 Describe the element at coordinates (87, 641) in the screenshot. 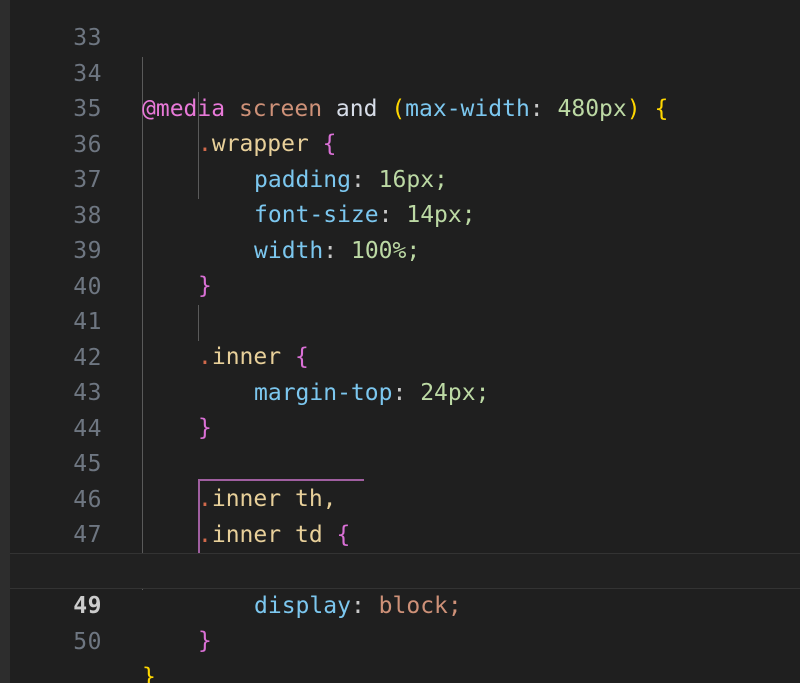

I see `line-number: 50` at that location.